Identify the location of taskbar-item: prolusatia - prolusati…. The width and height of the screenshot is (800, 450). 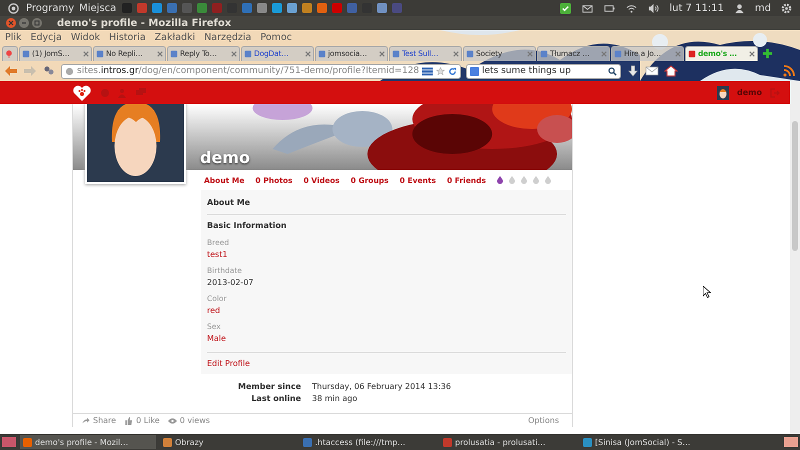
(508, 442).